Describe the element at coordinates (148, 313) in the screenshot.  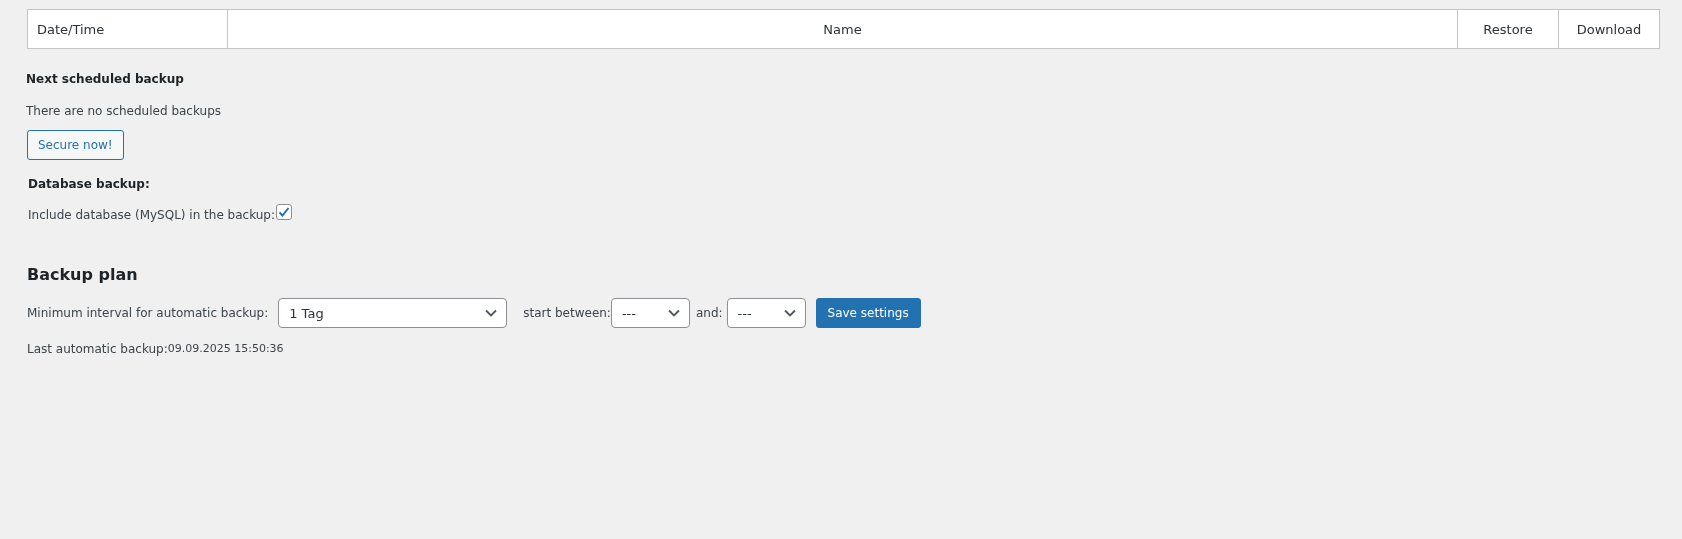
I see `field-label: Minimum interval for automatic backup:` at that location.